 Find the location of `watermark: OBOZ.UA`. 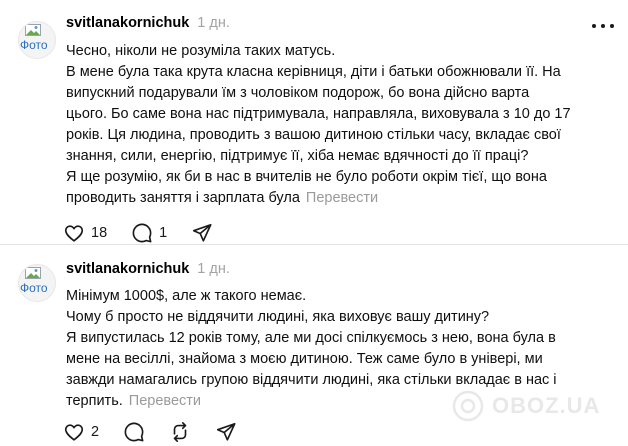

watermark: OBOZ.UA is located at coordinates (537, 406).